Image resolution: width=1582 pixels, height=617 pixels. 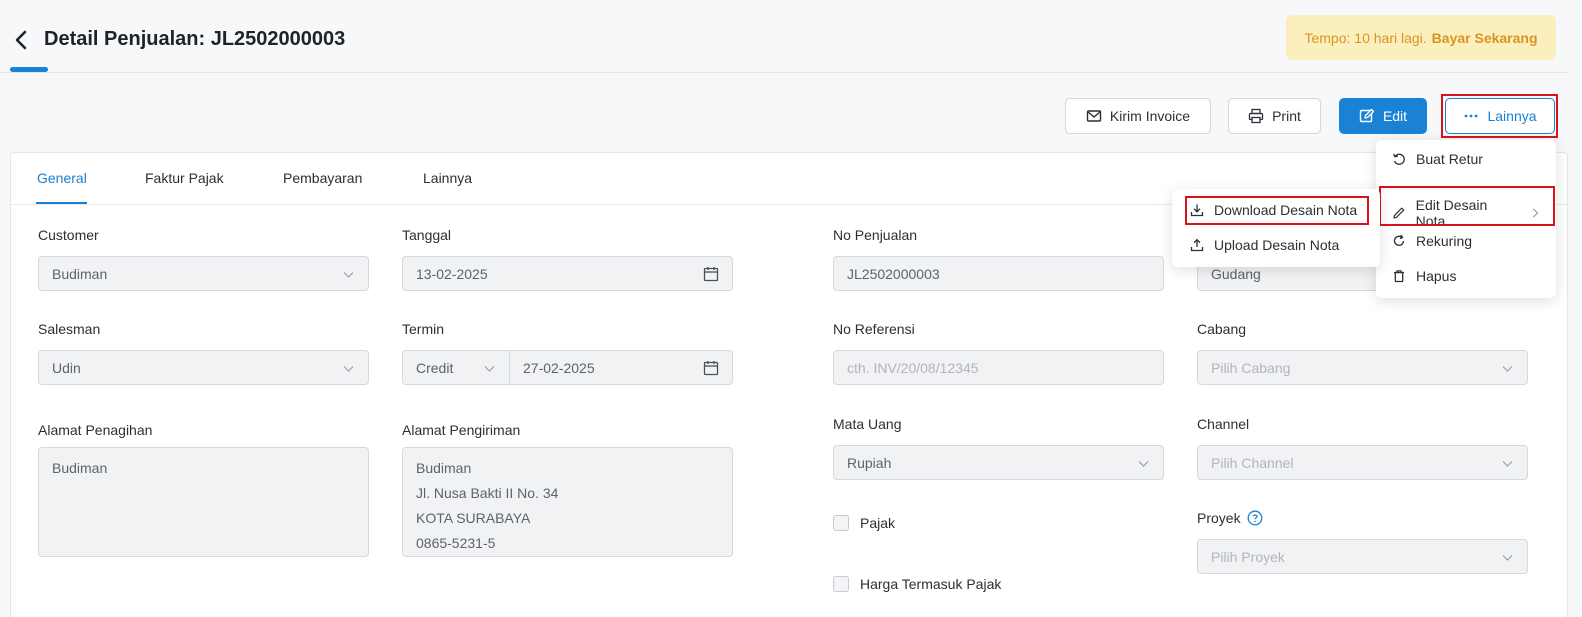 I want to click on rekuring-label: Rekuring, so click(x=1444, y=241).